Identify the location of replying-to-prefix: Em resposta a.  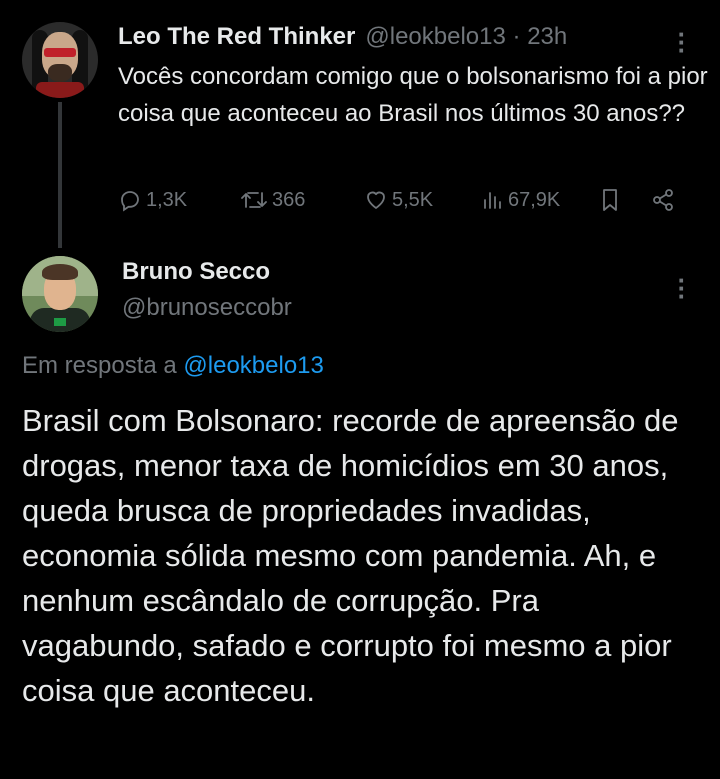
(99, 365).